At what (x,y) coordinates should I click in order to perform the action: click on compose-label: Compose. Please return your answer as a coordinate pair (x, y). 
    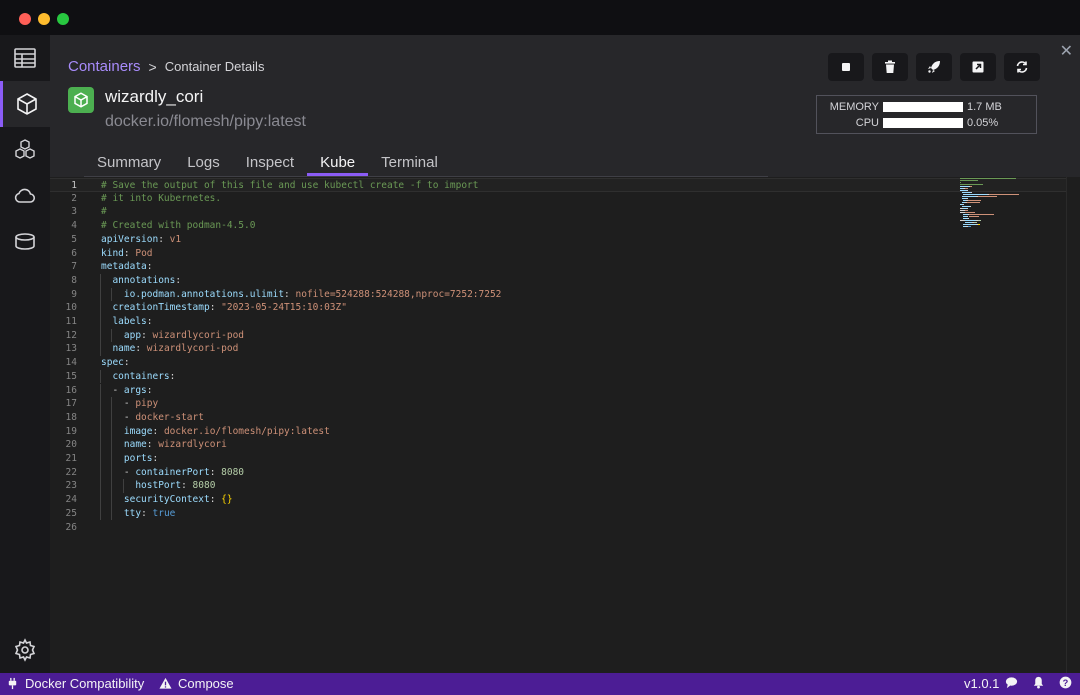
    Looking at the image, I should click on (206, 683).